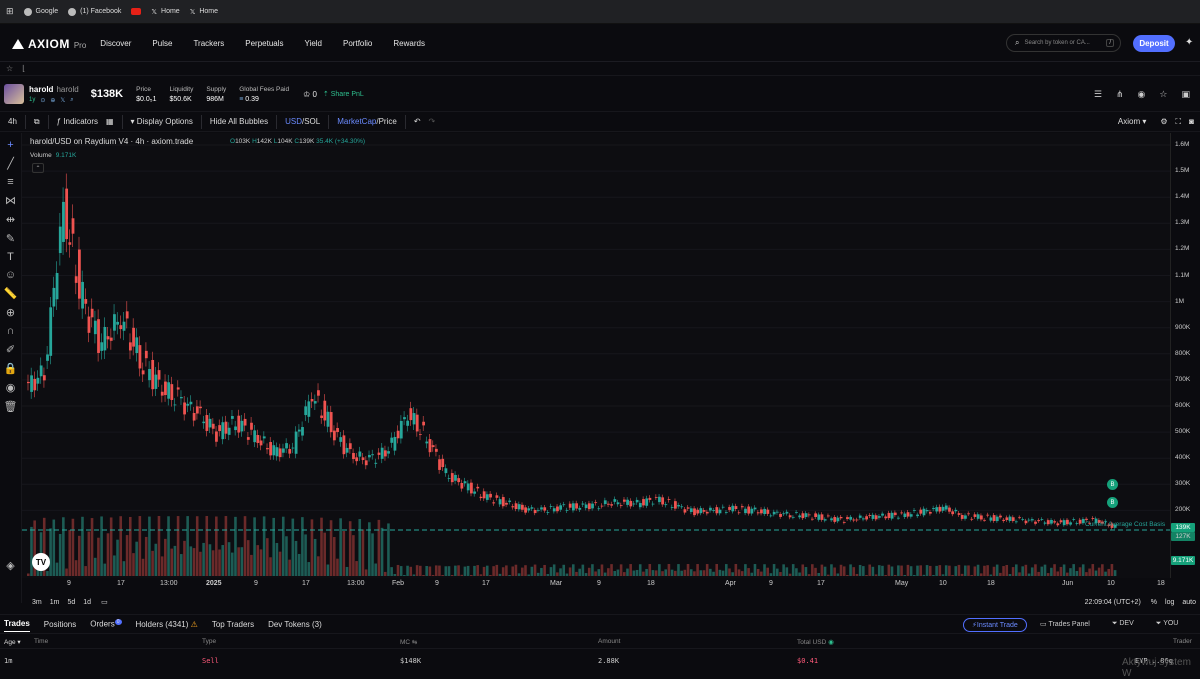 Image resolution: width=1200 pixels, height=679 pixels. Describe the element at coordinates (233, 624) in the screenshot. I see `tab-top-traders: Top Traders` at that location.